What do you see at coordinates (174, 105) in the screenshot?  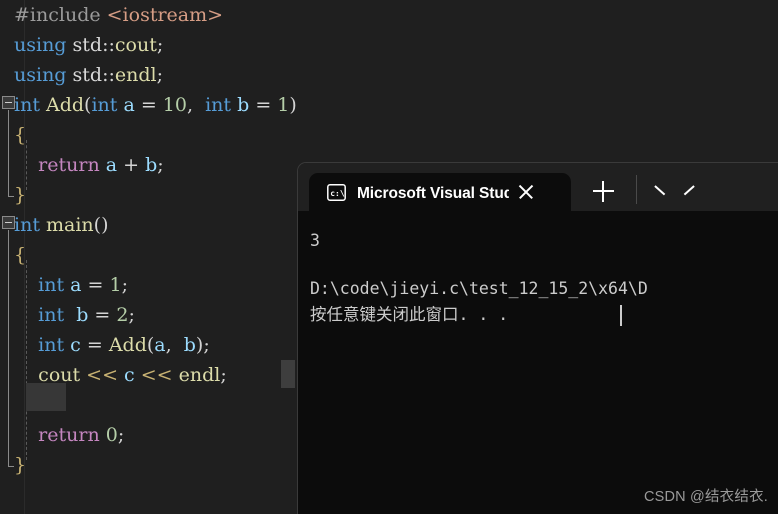 I see `code-token: 10` at bounding box center [174, 105].